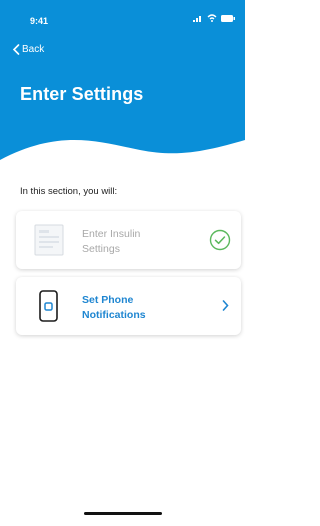  I want to click on step-label-line2: Settings, so click(101, 249).